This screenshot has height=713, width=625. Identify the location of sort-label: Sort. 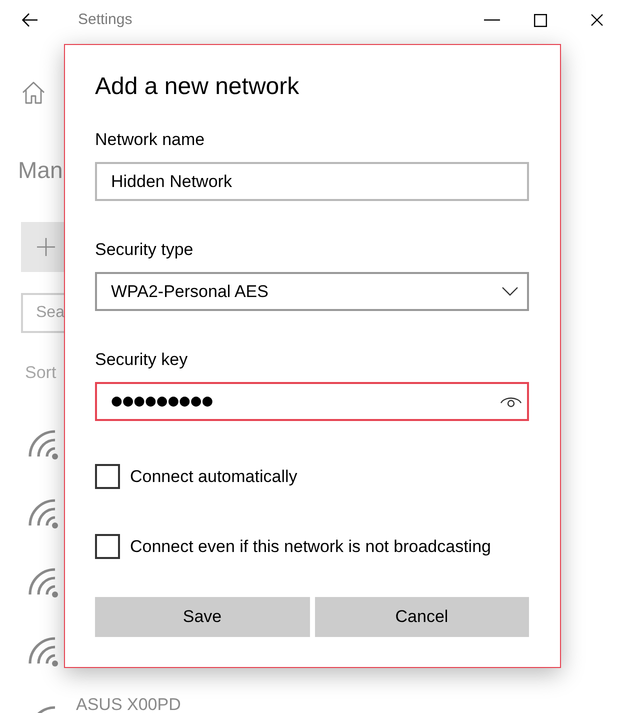
(40, 373).